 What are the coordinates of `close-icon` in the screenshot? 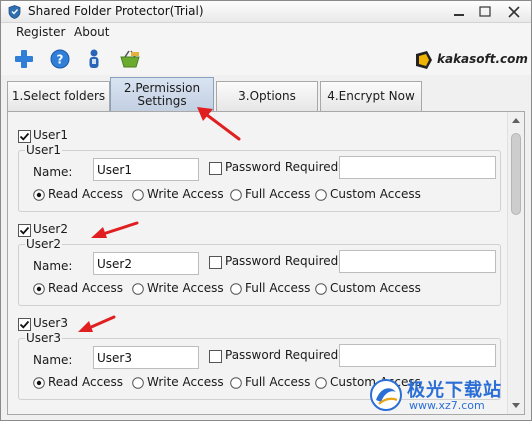 It's located at (514, 12).